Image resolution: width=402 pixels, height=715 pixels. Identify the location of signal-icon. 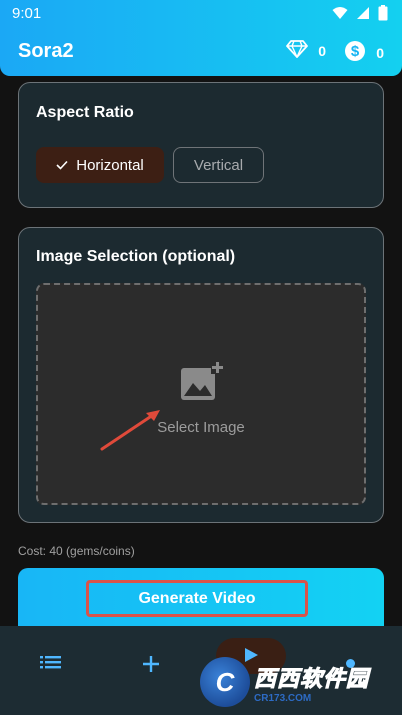
(363, 13).